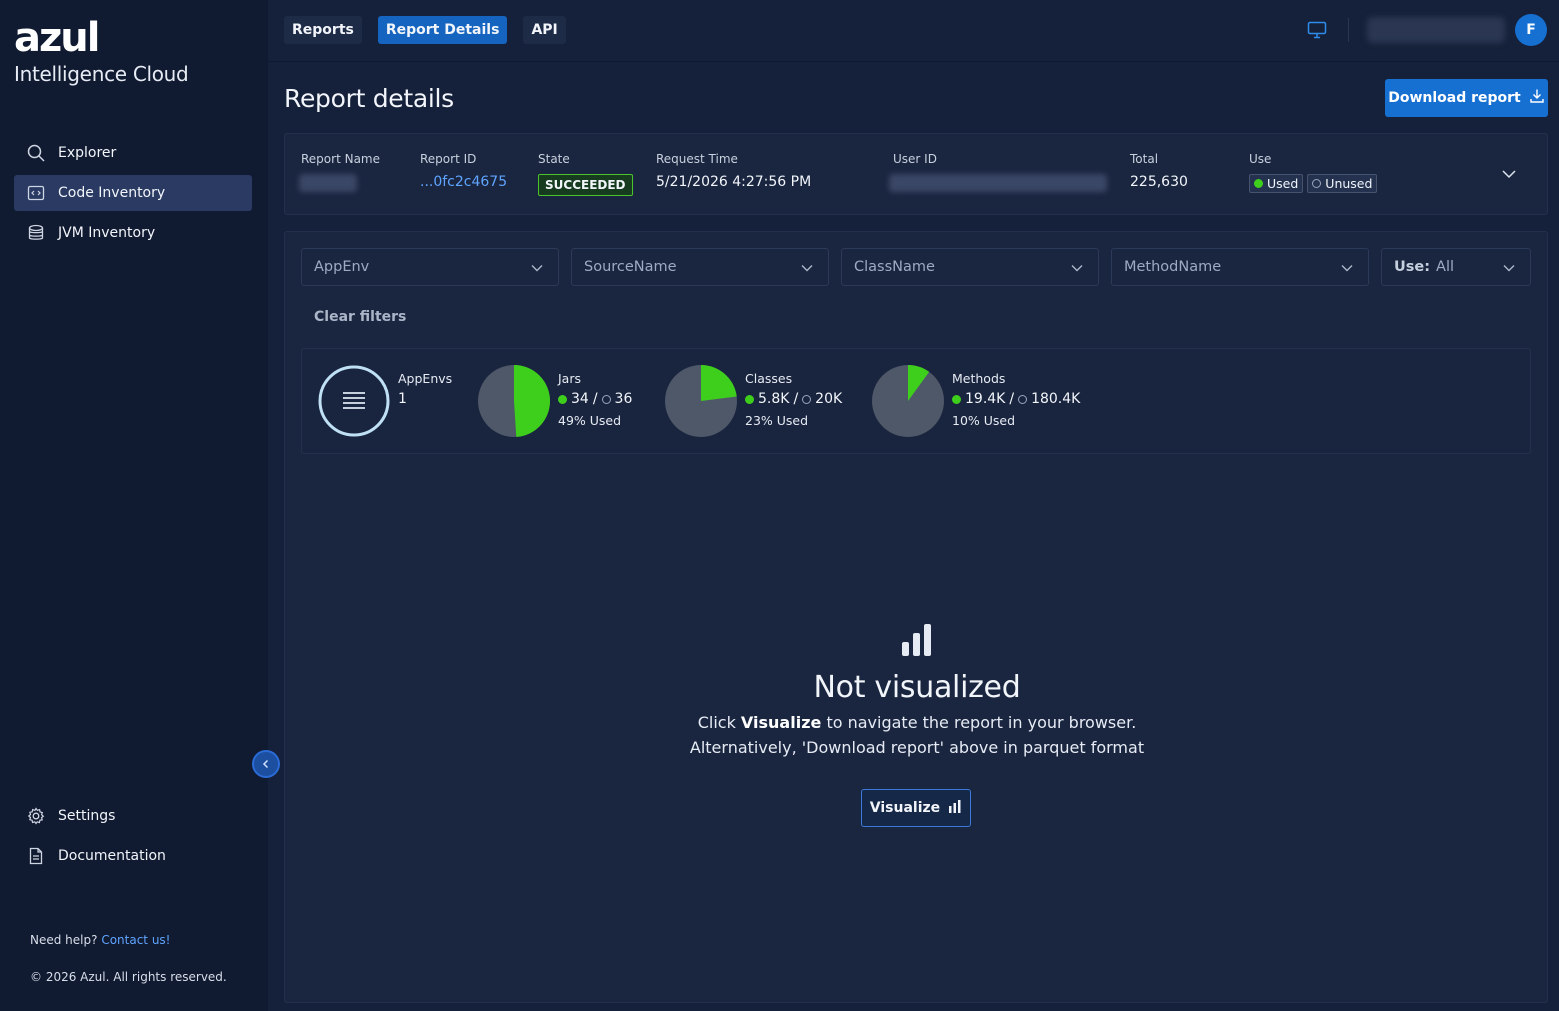 The image size is (1559, 1011). I want to click on sidebar-item-settings: Settings, so click(133, 816).